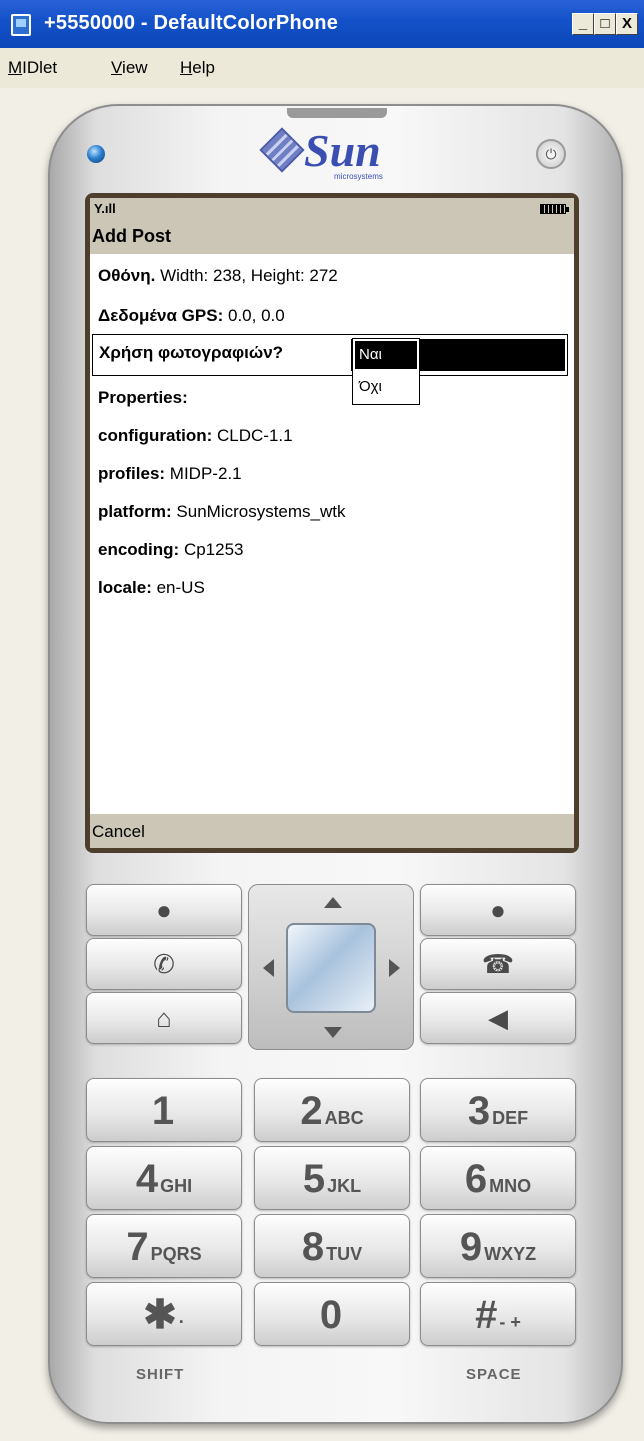 This screenshot has width=644, height=1441. What do you see at coordinates (333, 1032) in the screenshot?
I see `dpad-down-icon` at bounding box center [333, 1032].